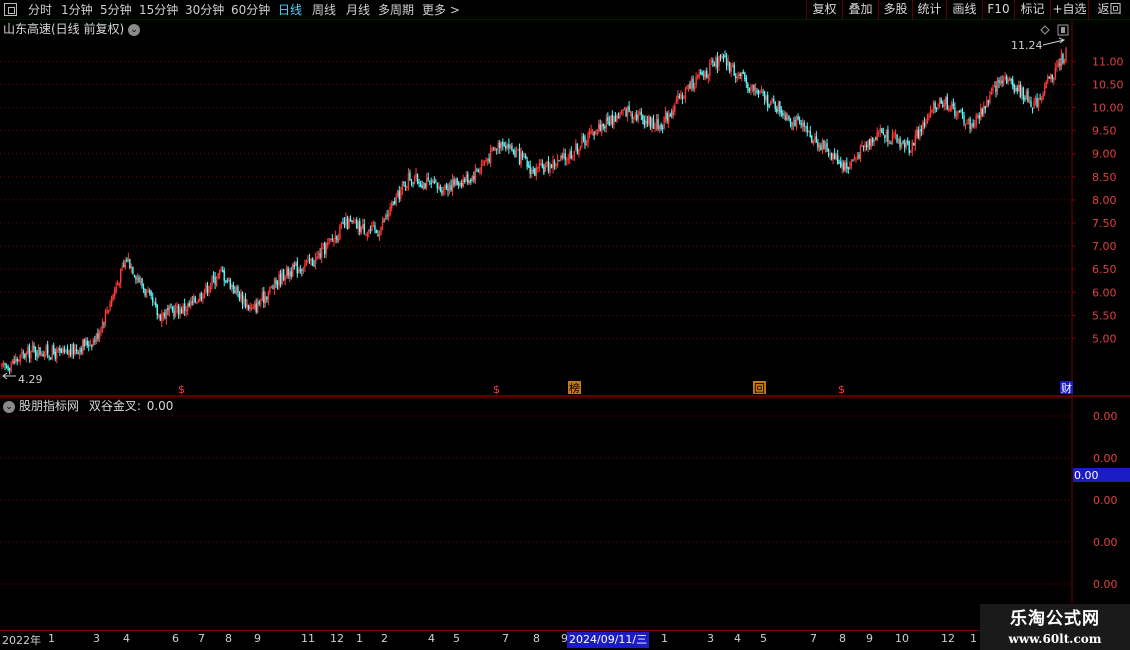 The image size is (1130, 650). Describe the element at coordinates (1066, 388) in the screenshot. I see `event-marker-finance: 财` at that location.